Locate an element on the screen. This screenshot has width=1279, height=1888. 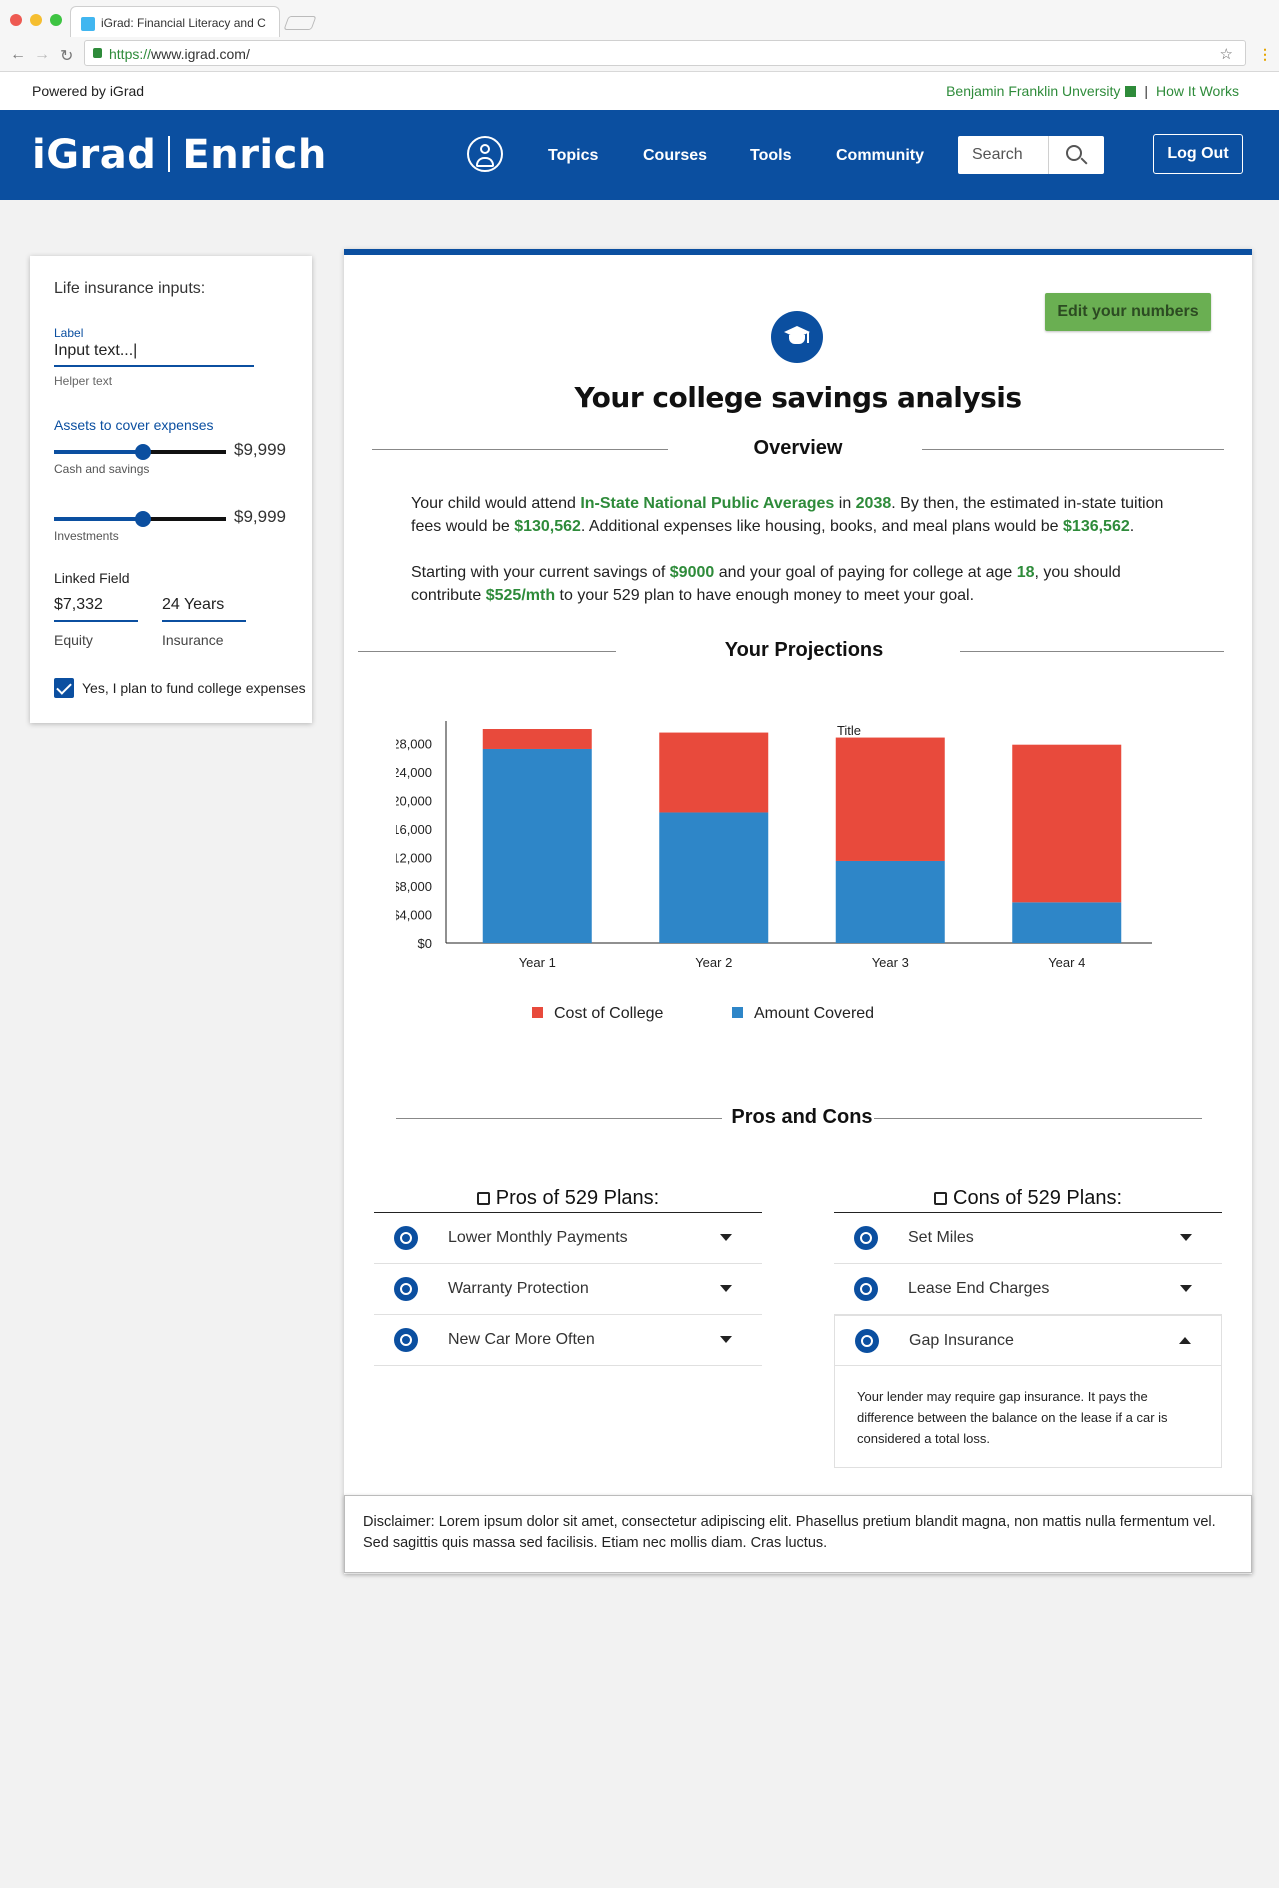
igrad-enrich-logo: iGrad Enrich is located at coordinates (179, 155).